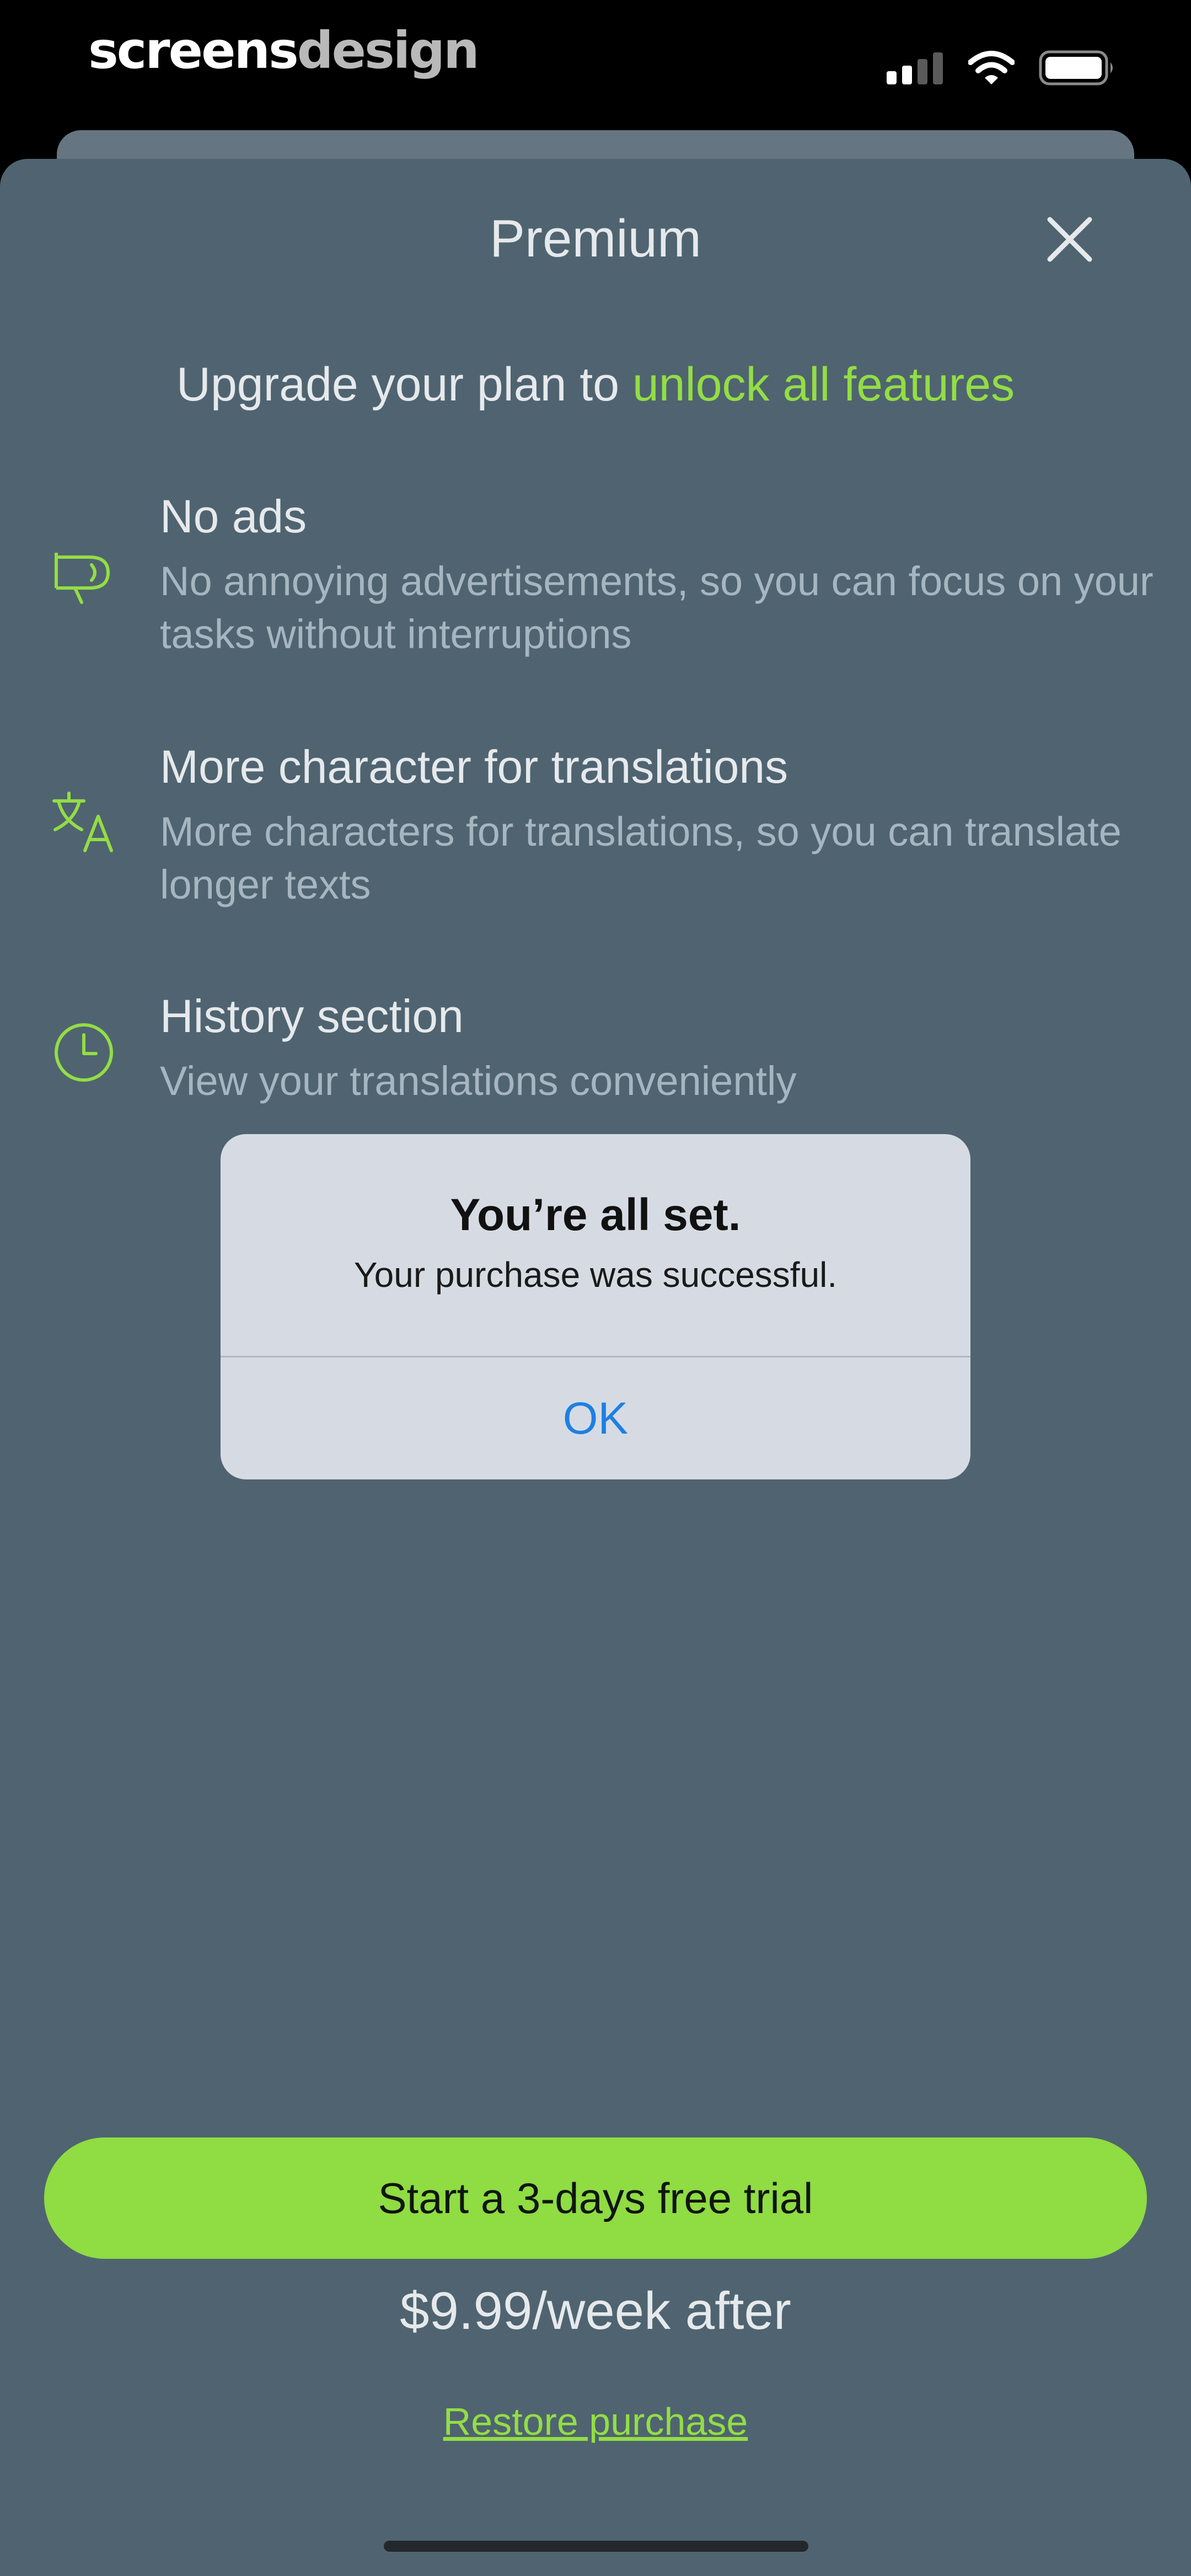 The width and height of the screenshot is (1191, 2576). What do you see at coordinates (596, 2546) in the screenshot?
I see `home-indicator` at bounding box center [596, 2546].